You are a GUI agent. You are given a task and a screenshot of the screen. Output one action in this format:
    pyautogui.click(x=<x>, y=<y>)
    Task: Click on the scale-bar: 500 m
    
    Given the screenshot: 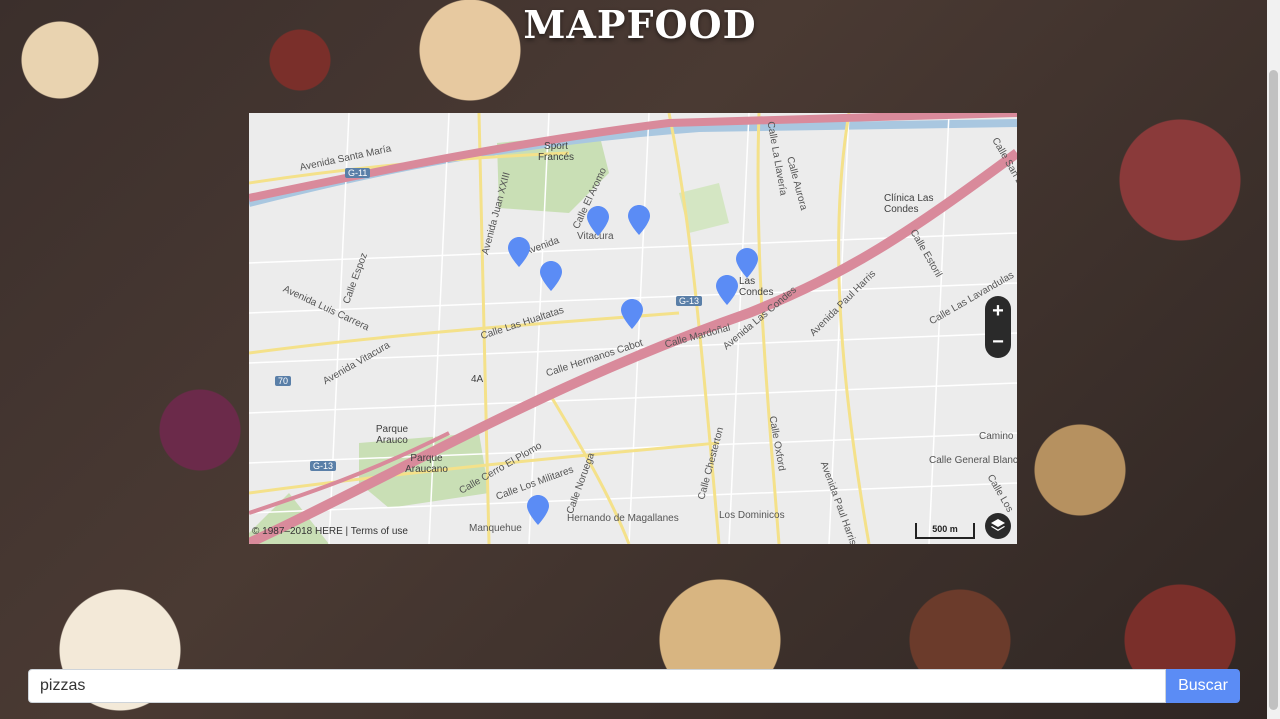 What is the action you would take?
    pyautogui.click(x=945, y=531)
    